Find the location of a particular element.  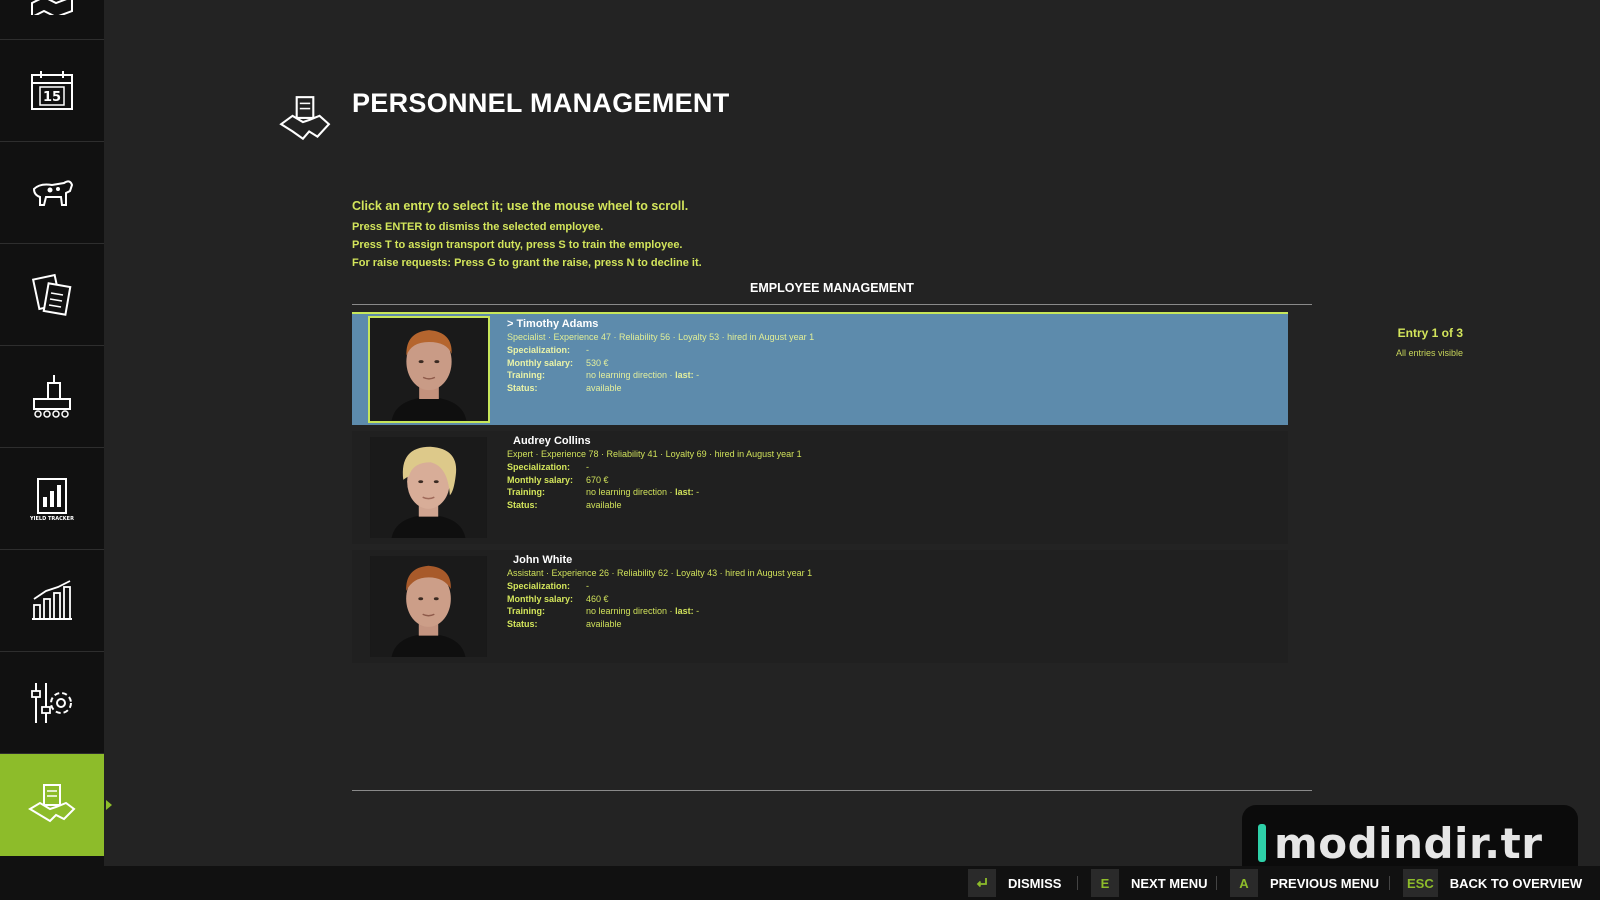

sidebar-item-yield-tracker: YIELD TRACKER is located at coordinates (52, 499).